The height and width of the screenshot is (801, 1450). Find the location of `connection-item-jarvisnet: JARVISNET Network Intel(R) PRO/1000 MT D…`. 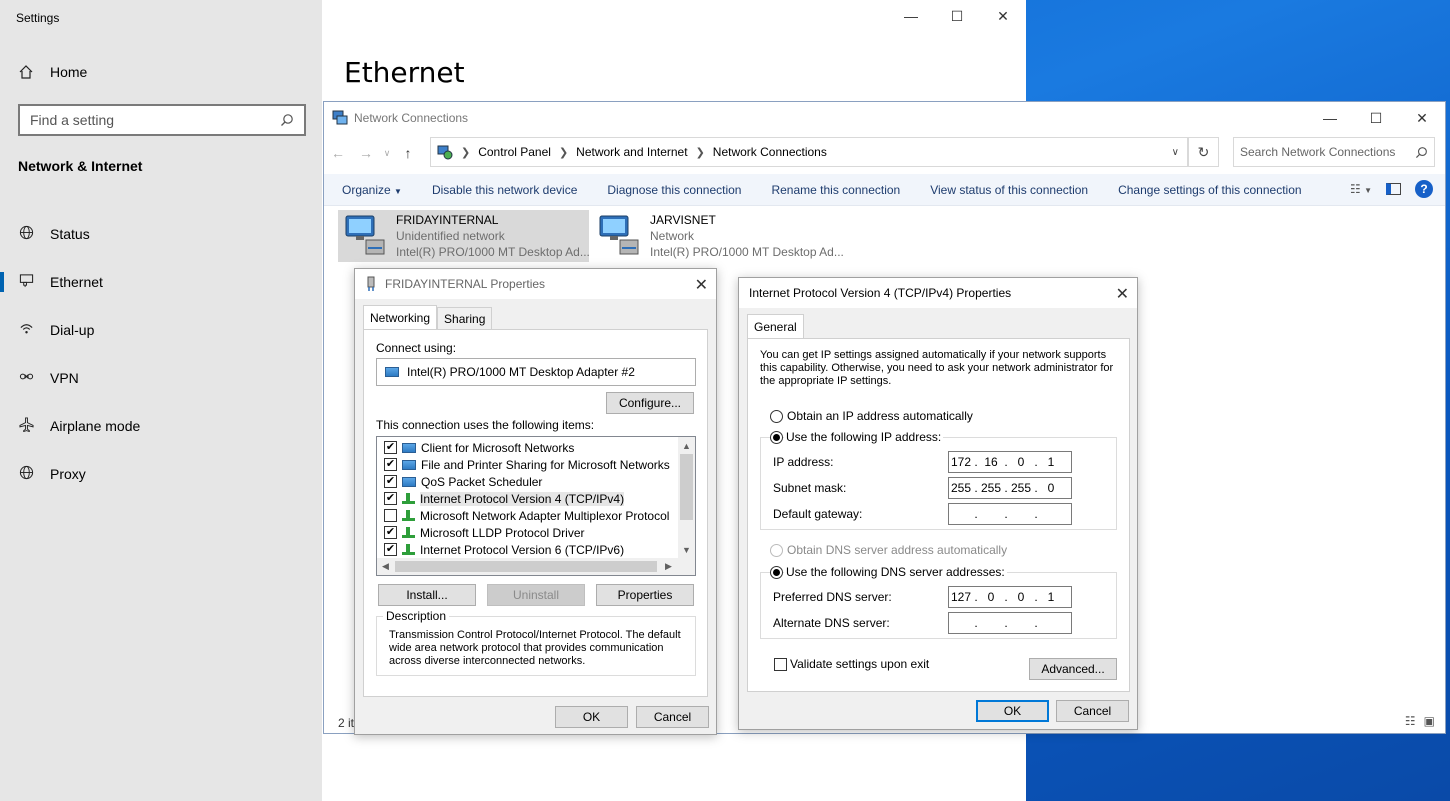

connection-item-jarvisnet: JARVISNET Network Intel(R) PRO/1000 MT D… is located at coordinates (722, 236).